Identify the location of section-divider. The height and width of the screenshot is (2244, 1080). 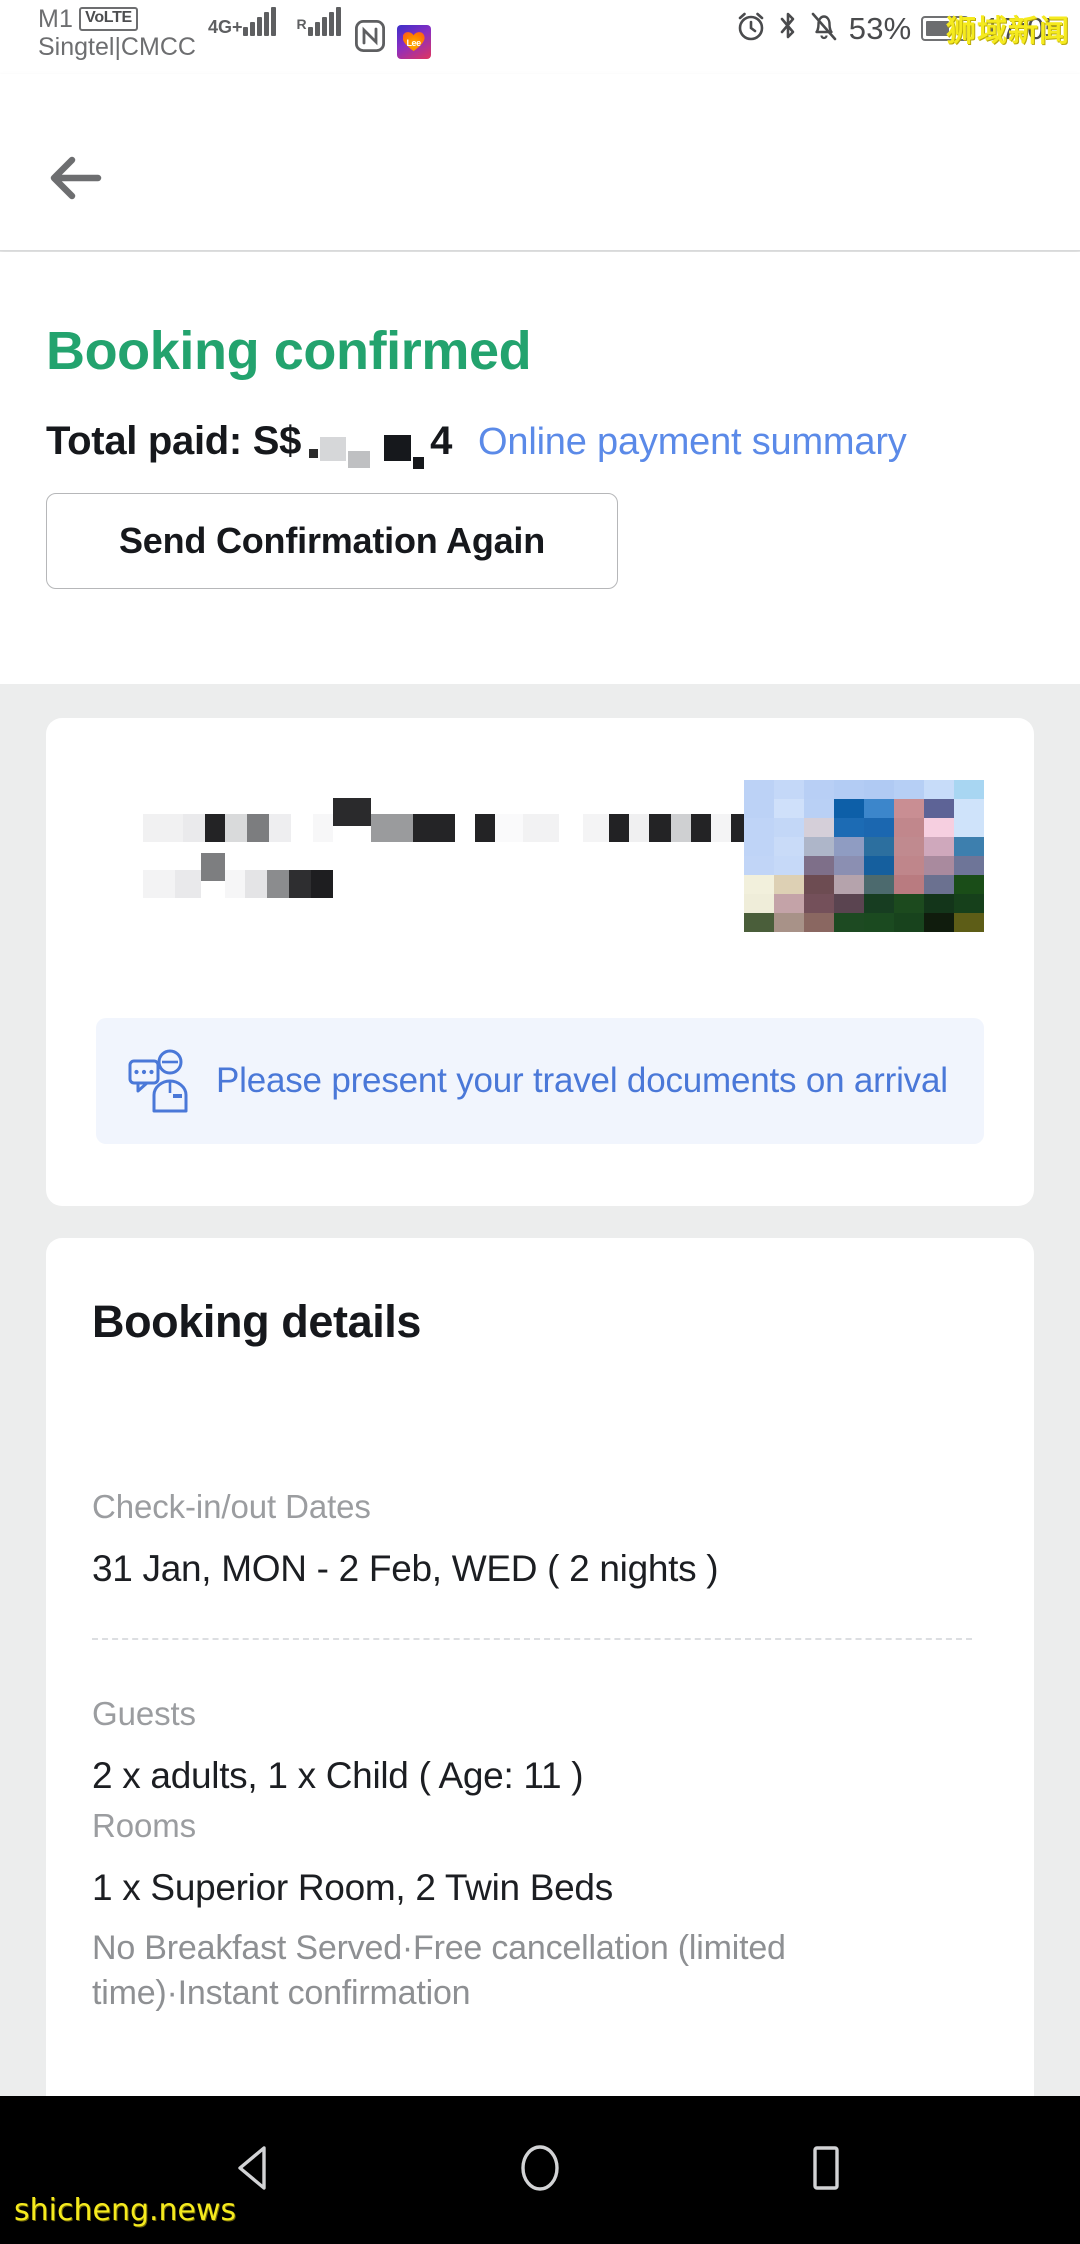
(532, 1639).